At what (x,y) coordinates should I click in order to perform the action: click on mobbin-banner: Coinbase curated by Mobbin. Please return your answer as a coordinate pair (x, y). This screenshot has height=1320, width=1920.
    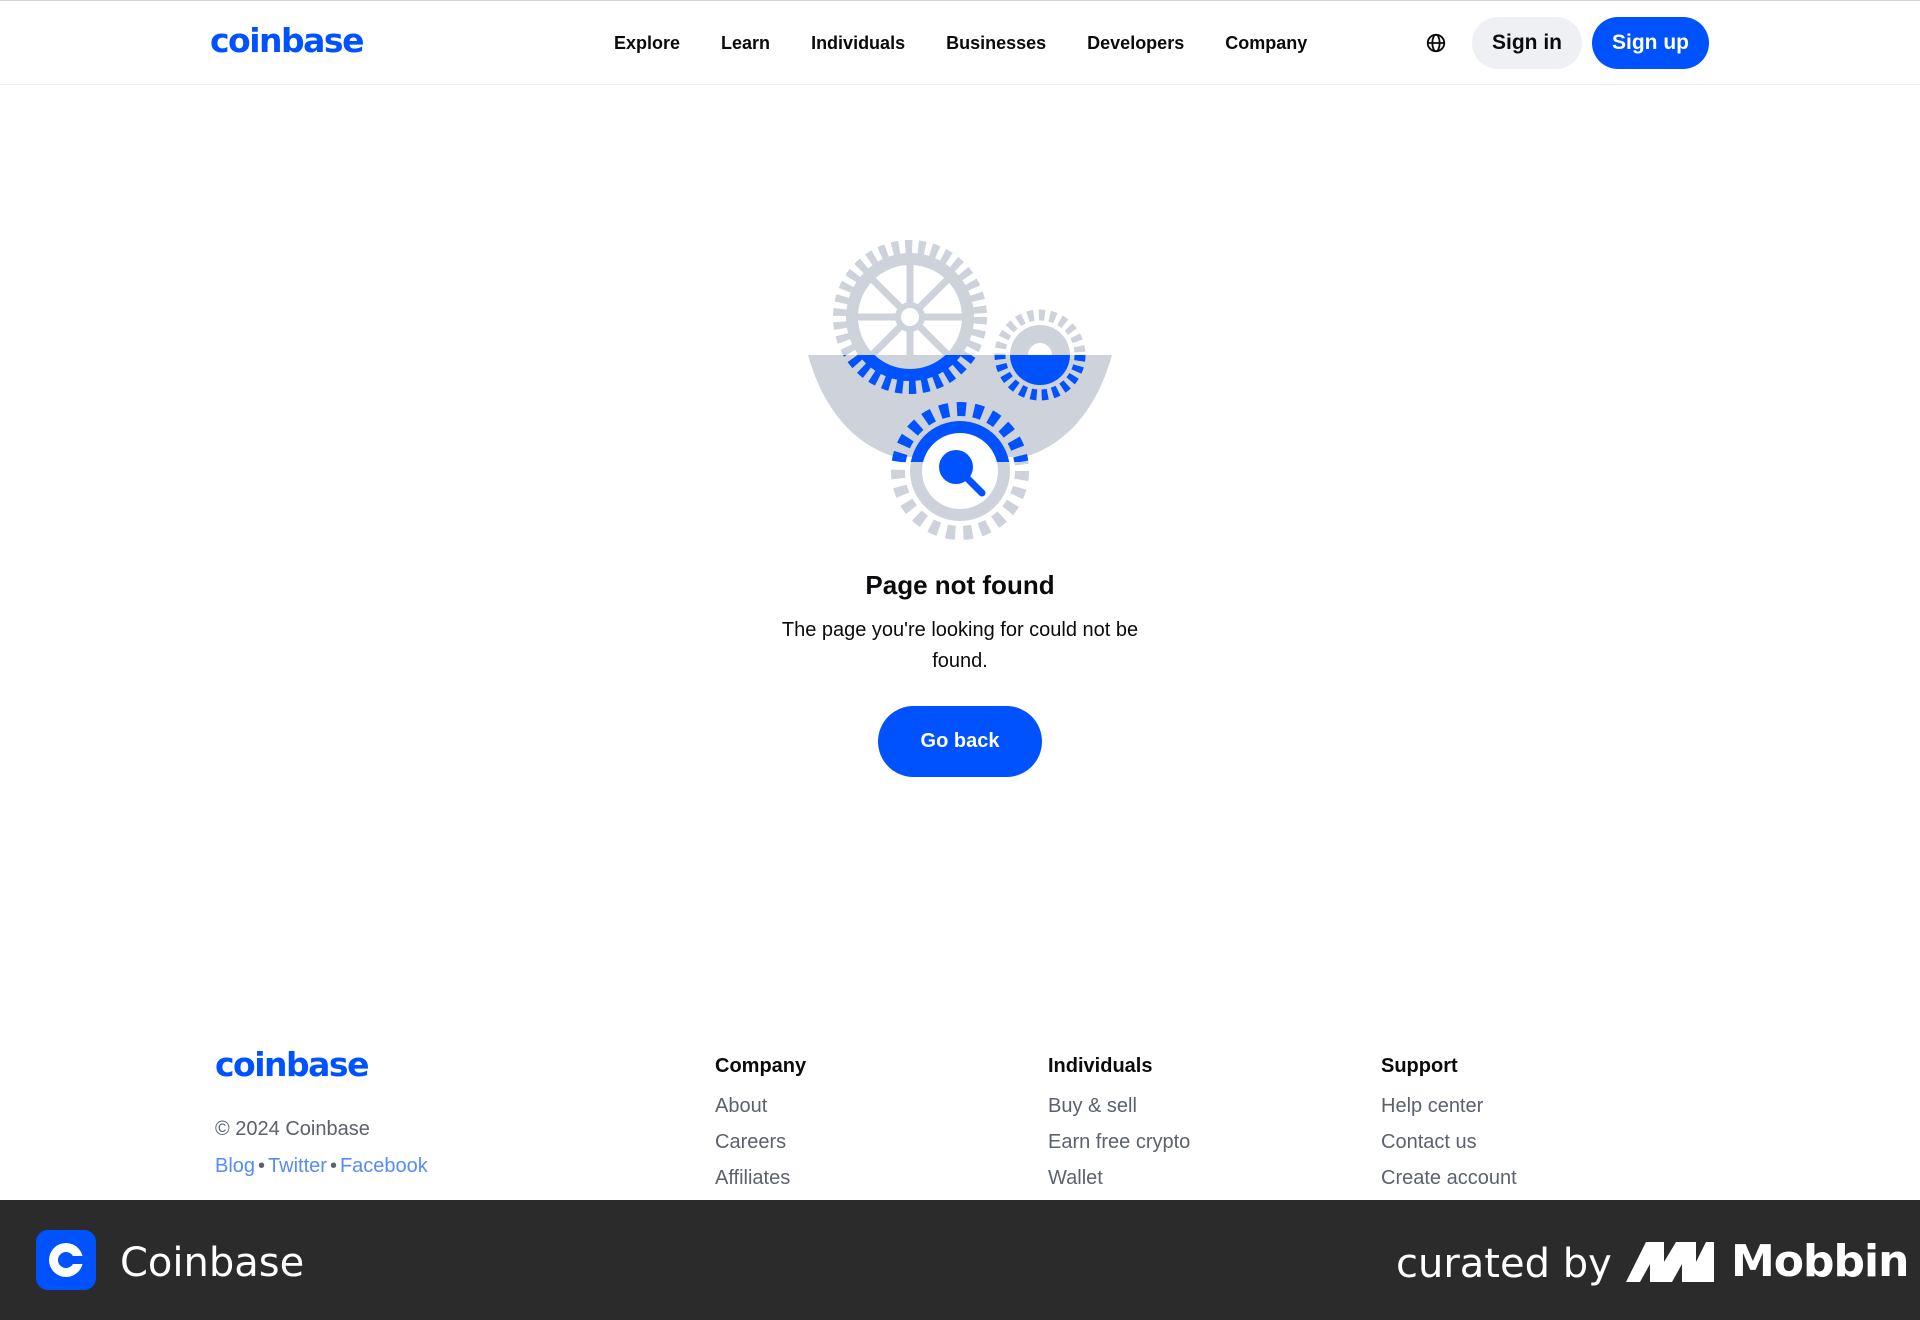
    Looking at the image, I should click on (960, 1260).